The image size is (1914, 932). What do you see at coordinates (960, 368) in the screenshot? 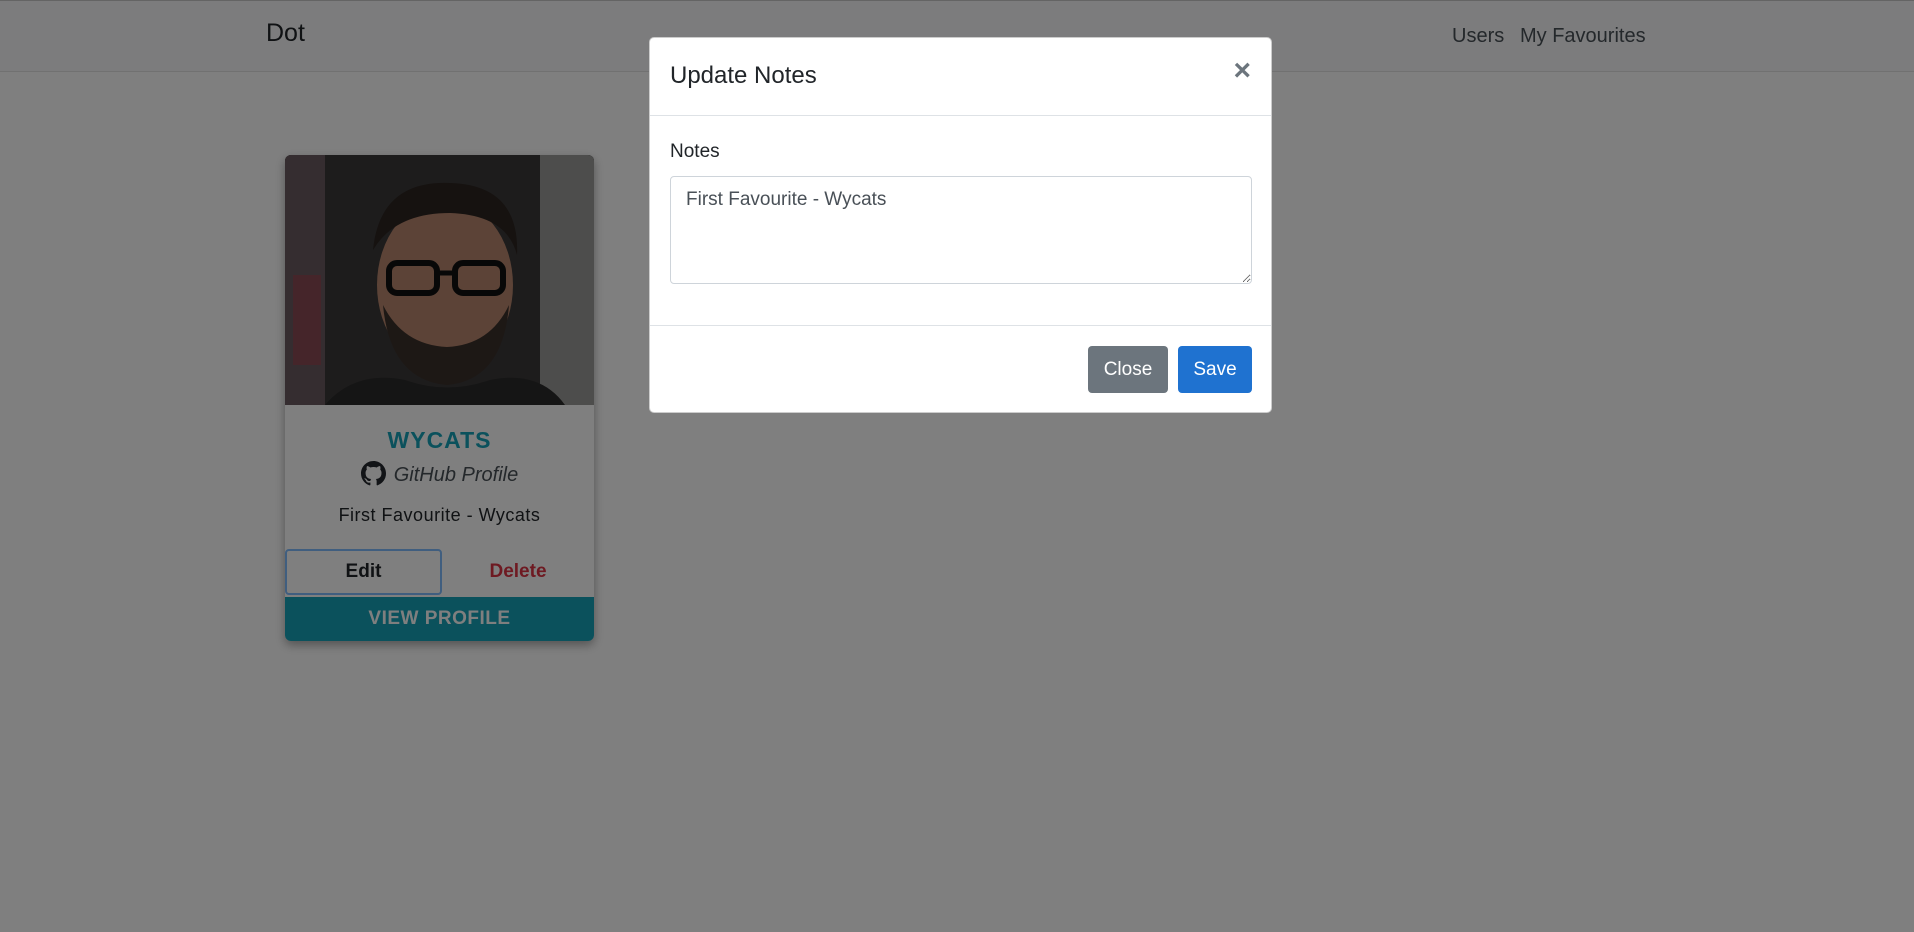
I see `modal-footer: Close Save` at bounding box center [960, 368].